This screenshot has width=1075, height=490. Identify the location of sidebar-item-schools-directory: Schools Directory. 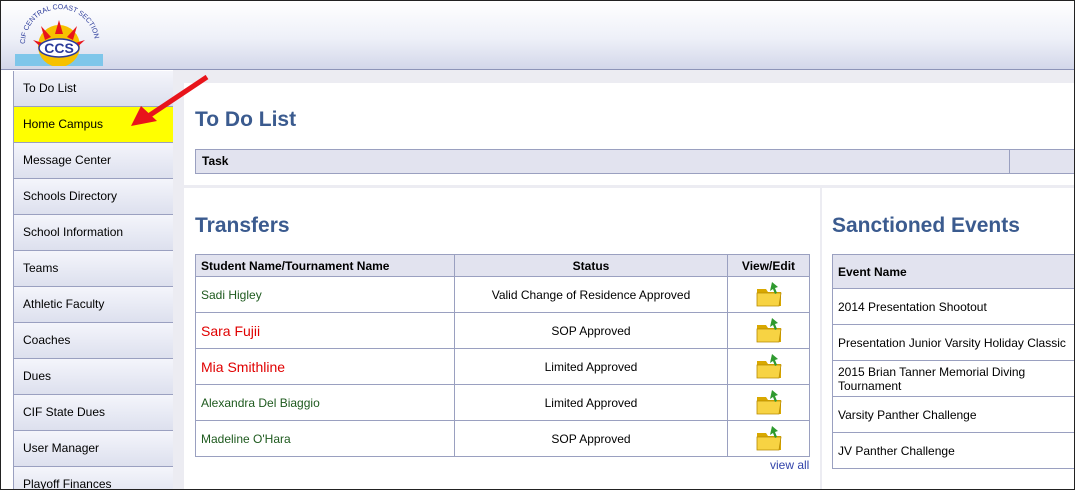
(93, 197).